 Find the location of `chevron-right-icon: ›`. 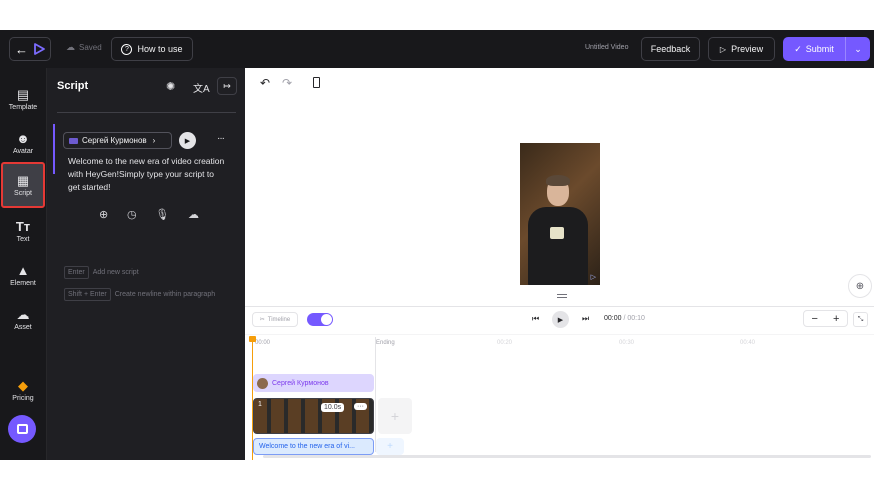

chevron-right-icon: › is located at coordinates (154, 140).